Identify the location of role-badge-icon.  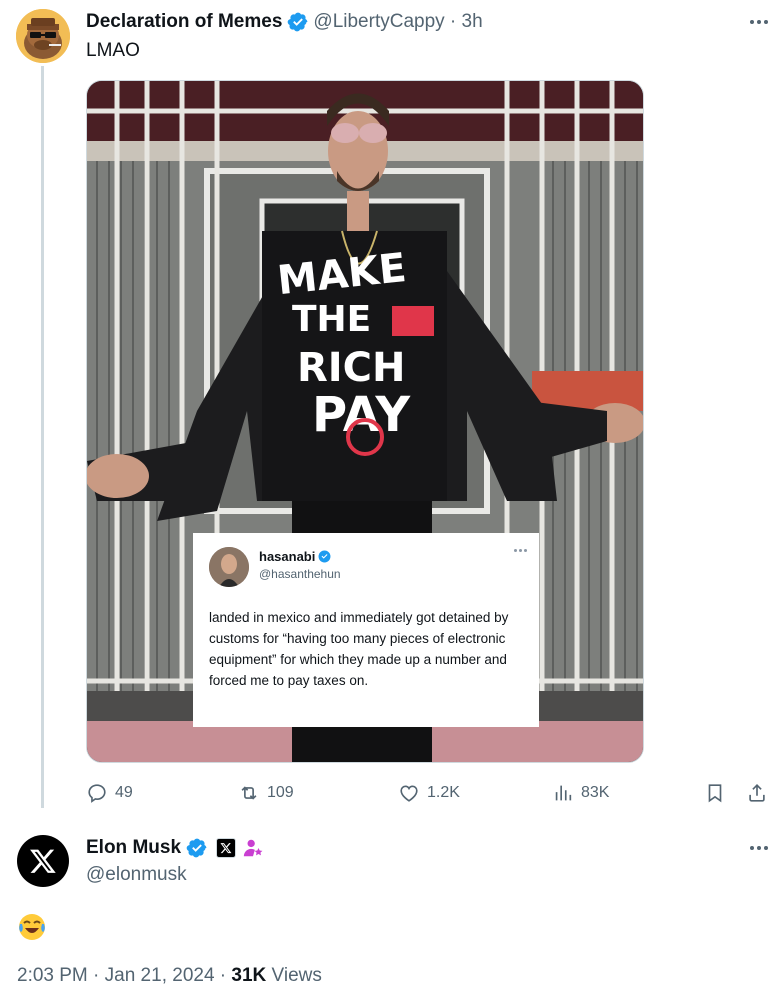
(253, 848).